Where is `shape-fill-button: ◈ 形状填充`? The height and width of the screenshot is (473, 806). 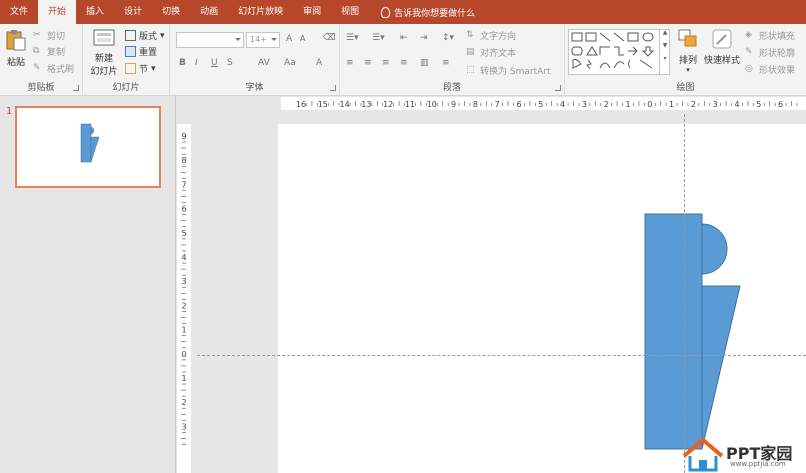 shape-fill-button: ◈ 形状填充 is located at coordinates (770, 35).